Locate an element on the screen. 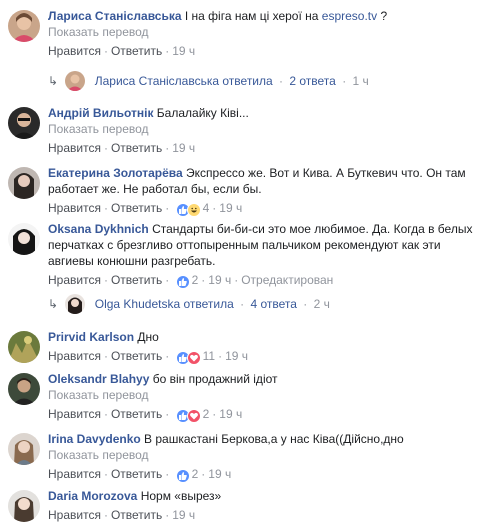  reply-thread-author: Лариса Станіславська is located at coordinates (157, 81).